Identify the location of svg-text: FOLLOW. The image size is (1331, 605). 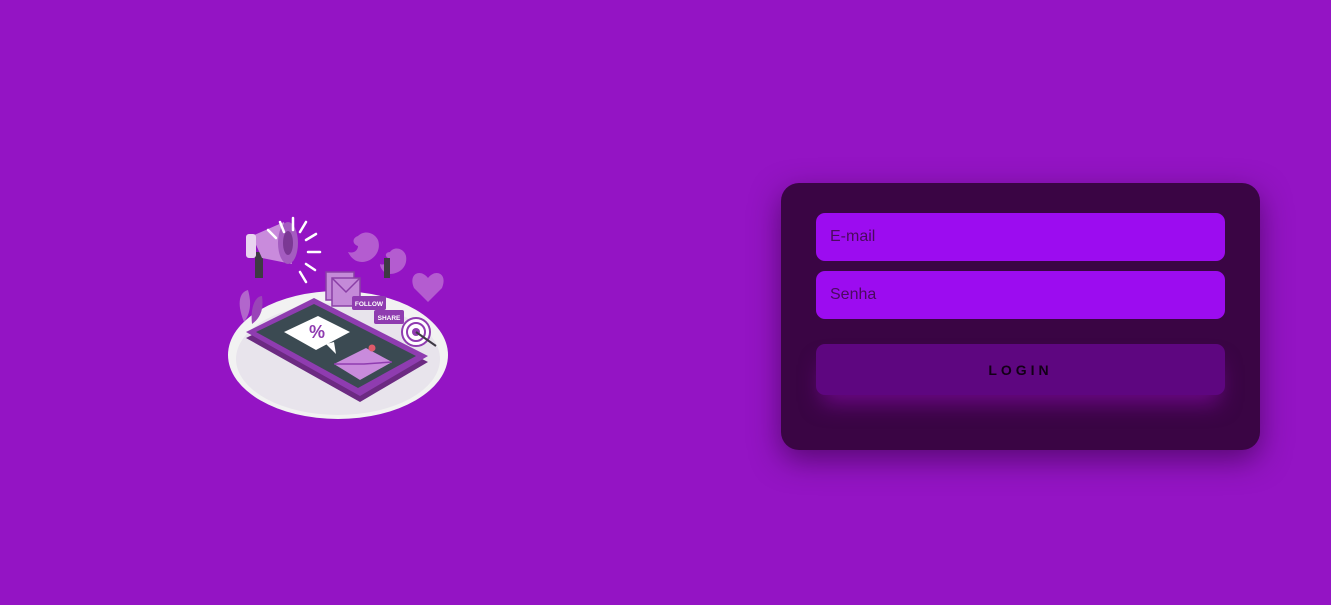
(369, 304).